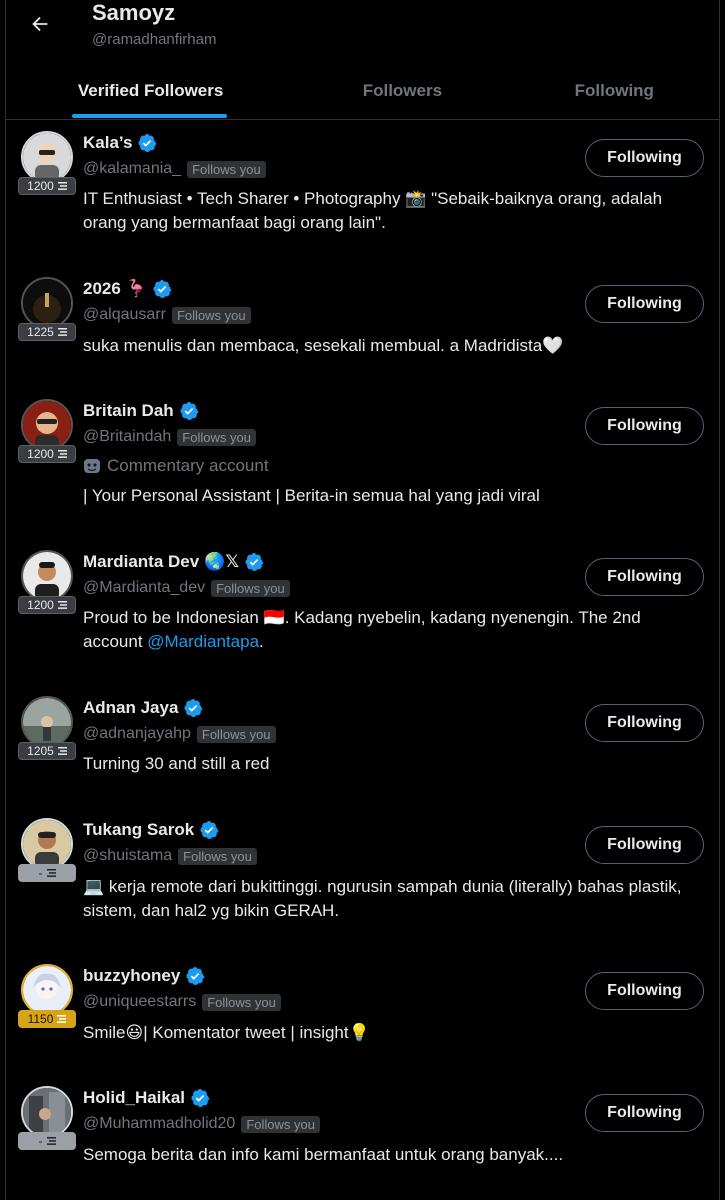 The width and height of the screenshot is (725, 1200). I want to click on user-bio: Turning 30 and still a red, so click(176, 763).